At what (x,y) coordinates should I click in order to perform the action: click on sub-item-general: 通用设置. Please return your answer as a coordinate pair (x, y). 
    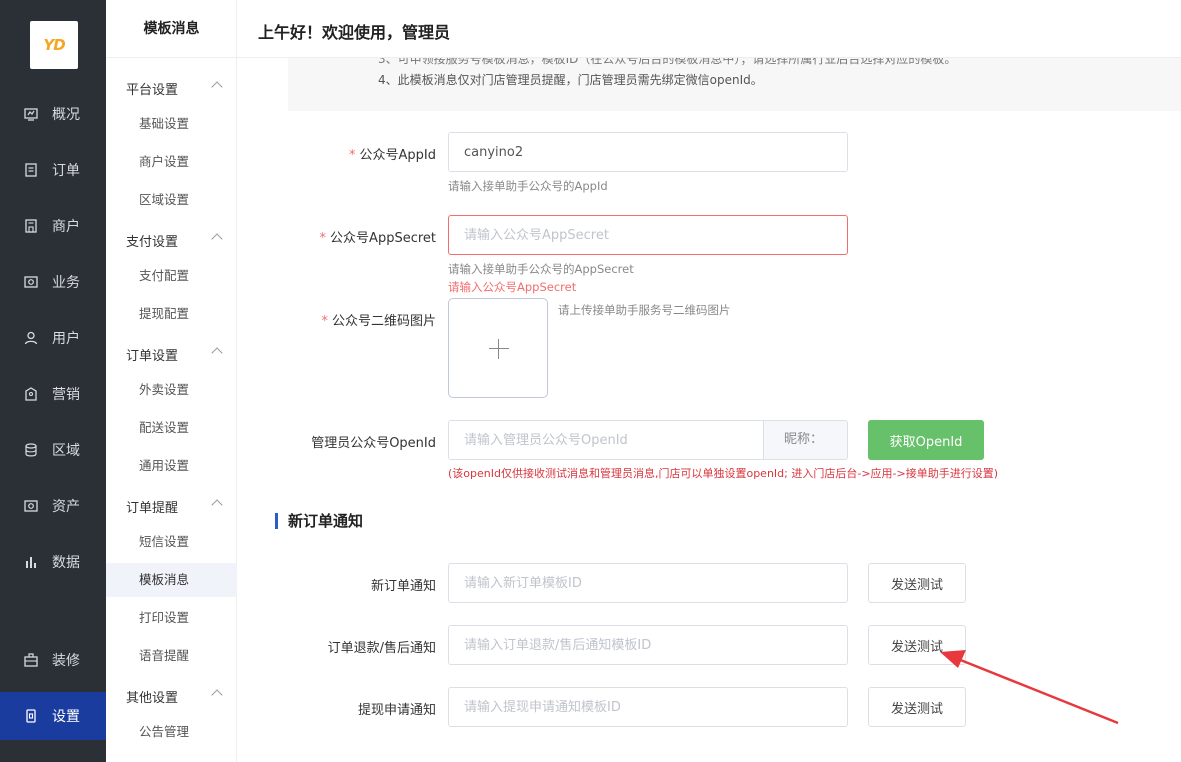
    Looking at the image, I should click on (171, 466).